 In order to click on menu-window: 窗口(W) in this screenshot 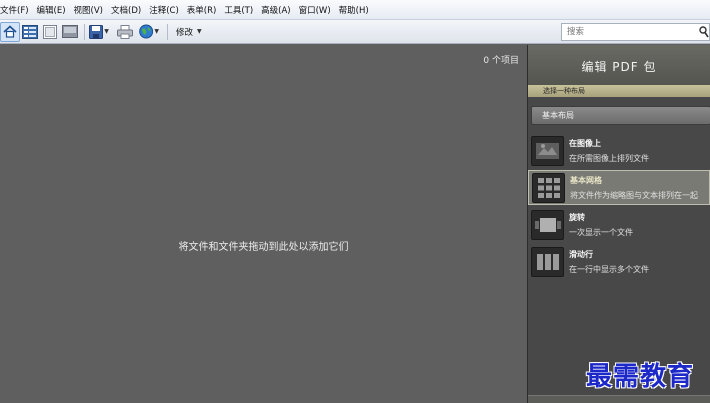, I will do `click(315, 10)`.